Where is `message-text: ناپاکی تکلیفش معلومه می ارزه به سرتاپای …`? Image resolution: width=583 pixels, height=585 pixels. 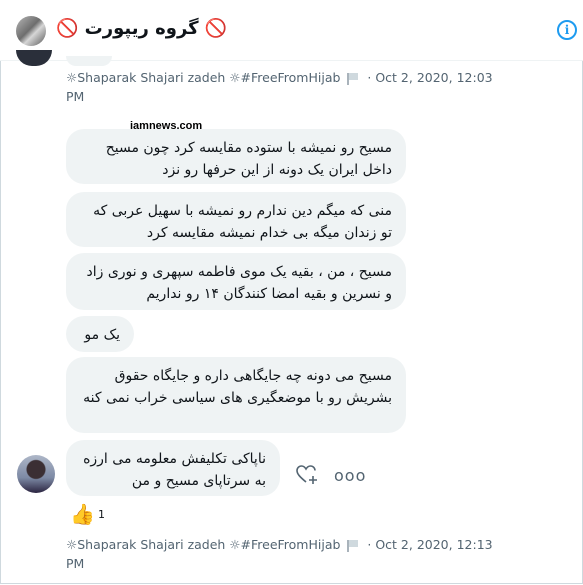
message-text: ناپاکی تکلیفش معلومه می ارزه به سرتاپای … is located at coordinates (174, 470).